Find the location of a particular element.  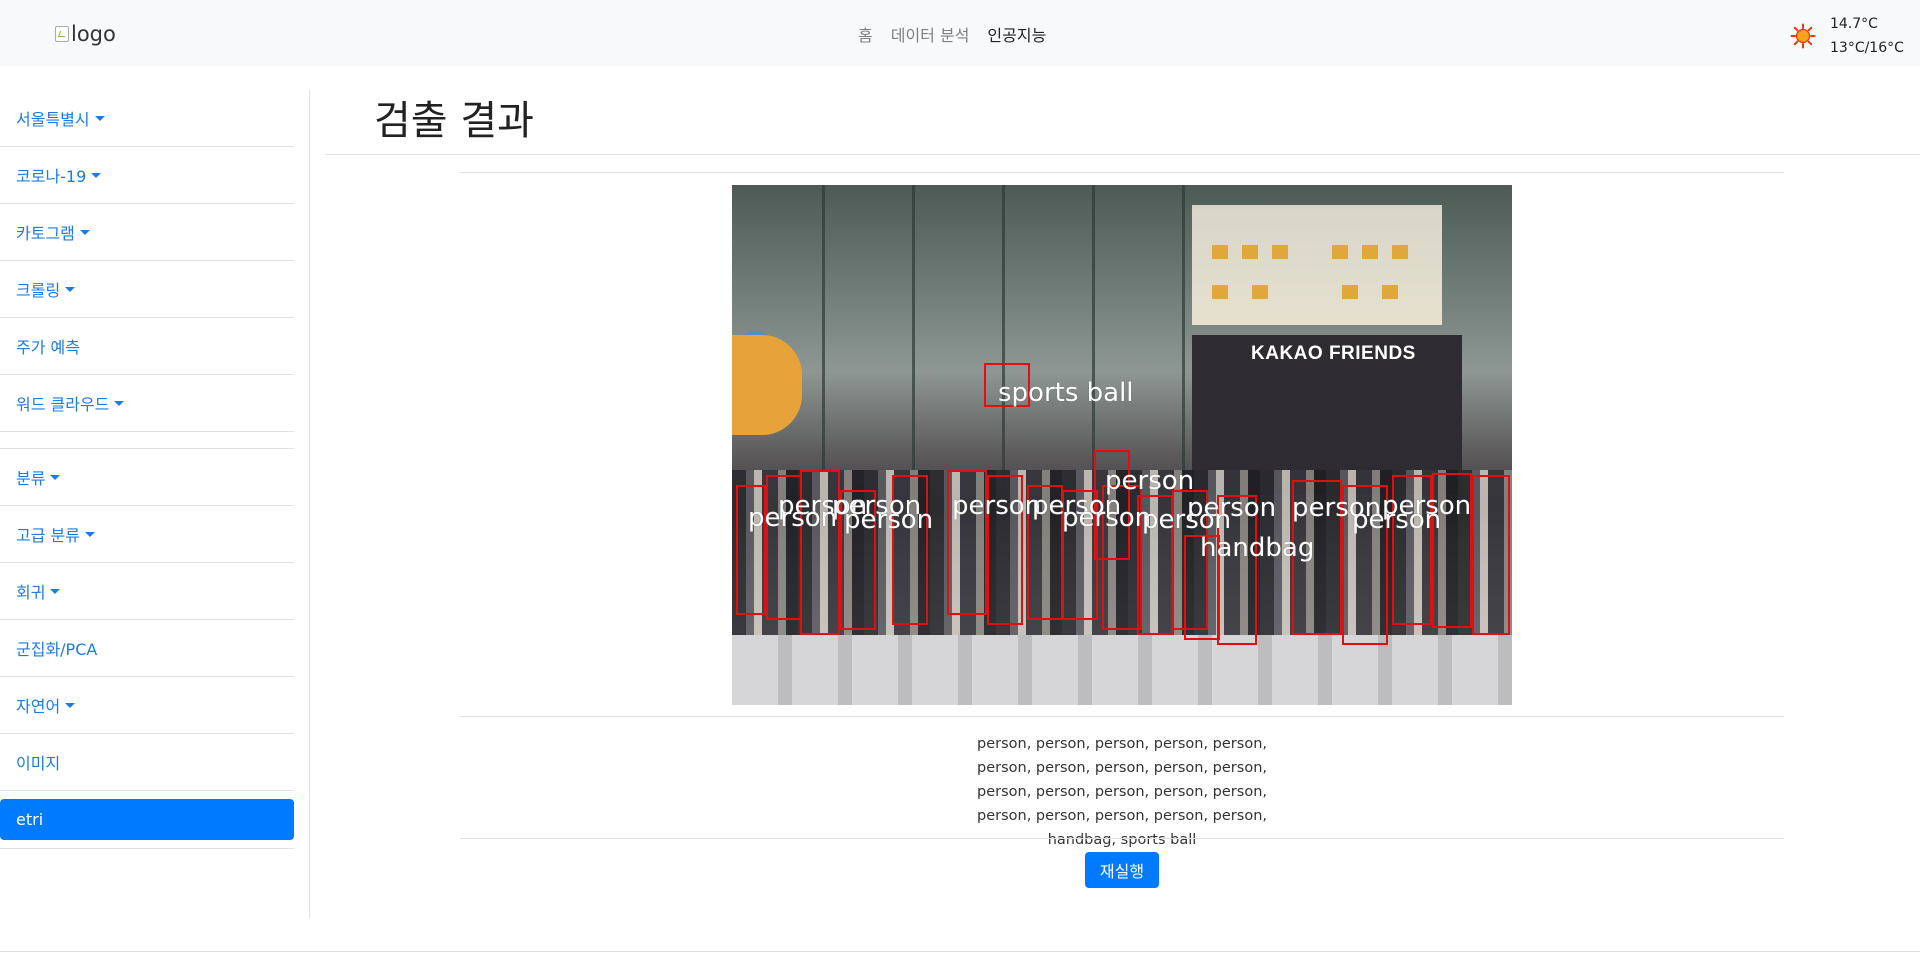

sidebar-item-word-cloud: 워드 클라우드 is located at coordinates (147, 403).